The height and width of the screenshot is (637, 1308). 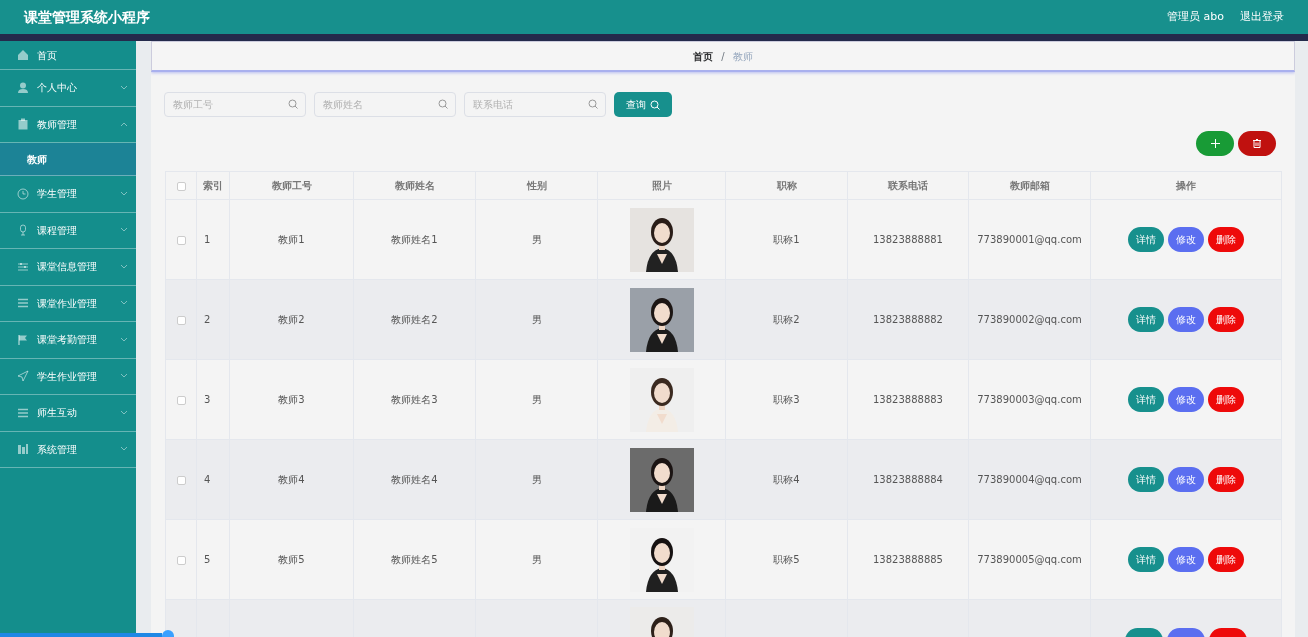 I want to click on table-cell: 教师姓名4, so click(x=414, y=479).